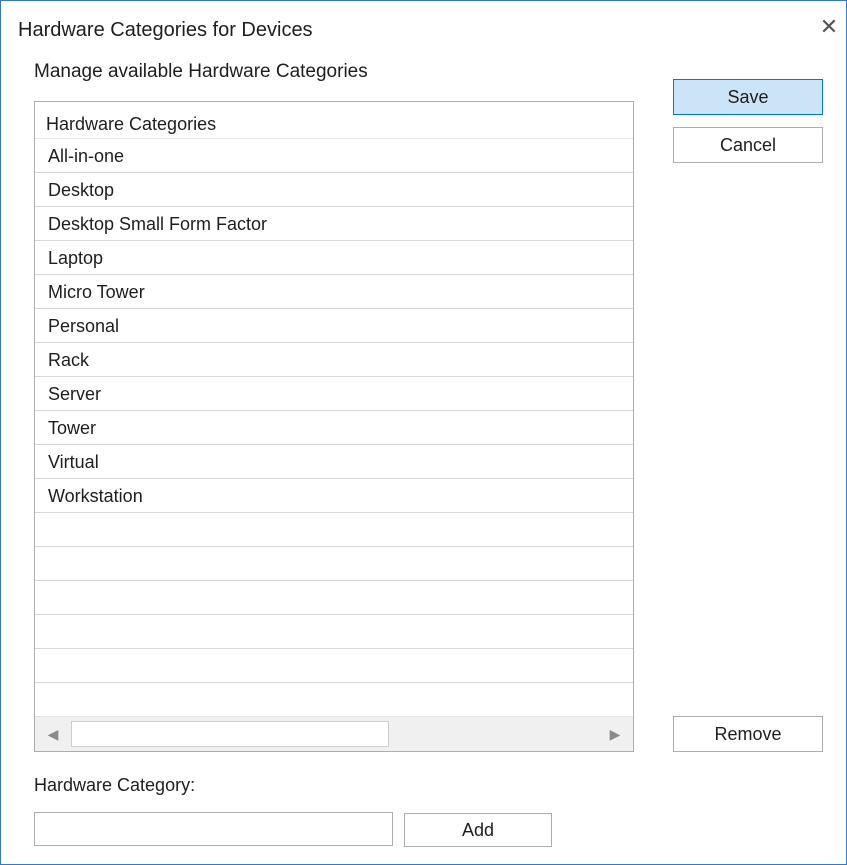 This screenshot has height=865, width=847. I want to click on list-item: Virtual, so click(334, 462).